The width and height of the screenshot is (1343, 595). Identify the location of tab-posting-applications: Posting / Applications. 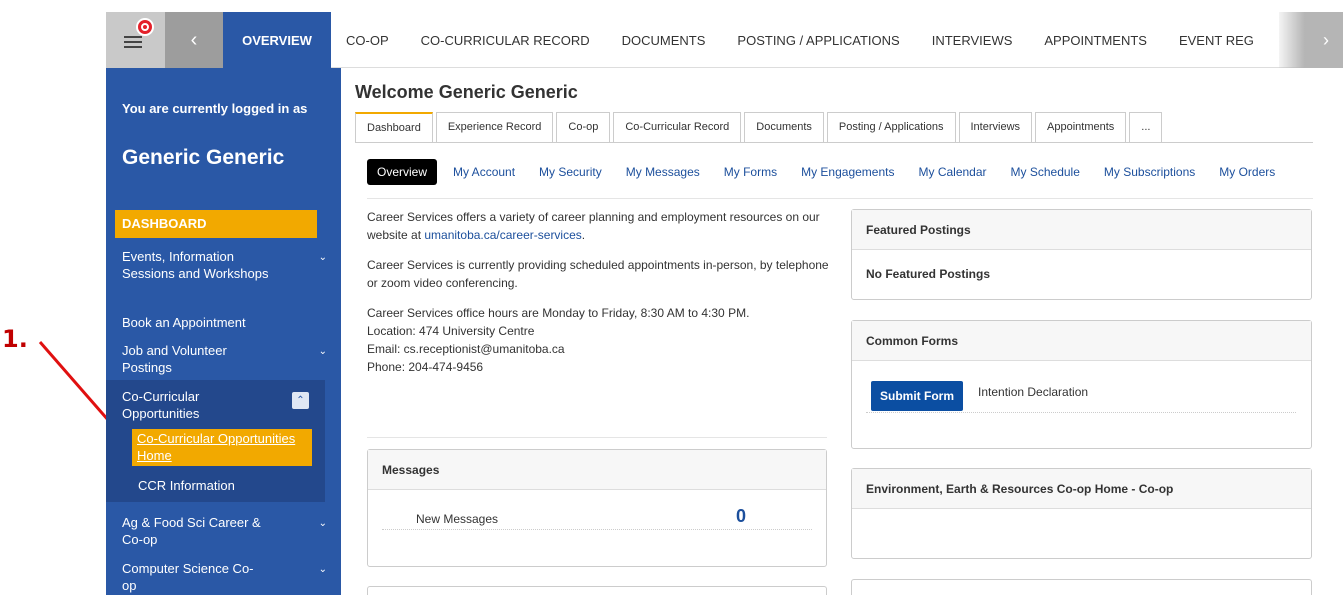
(891, 127).